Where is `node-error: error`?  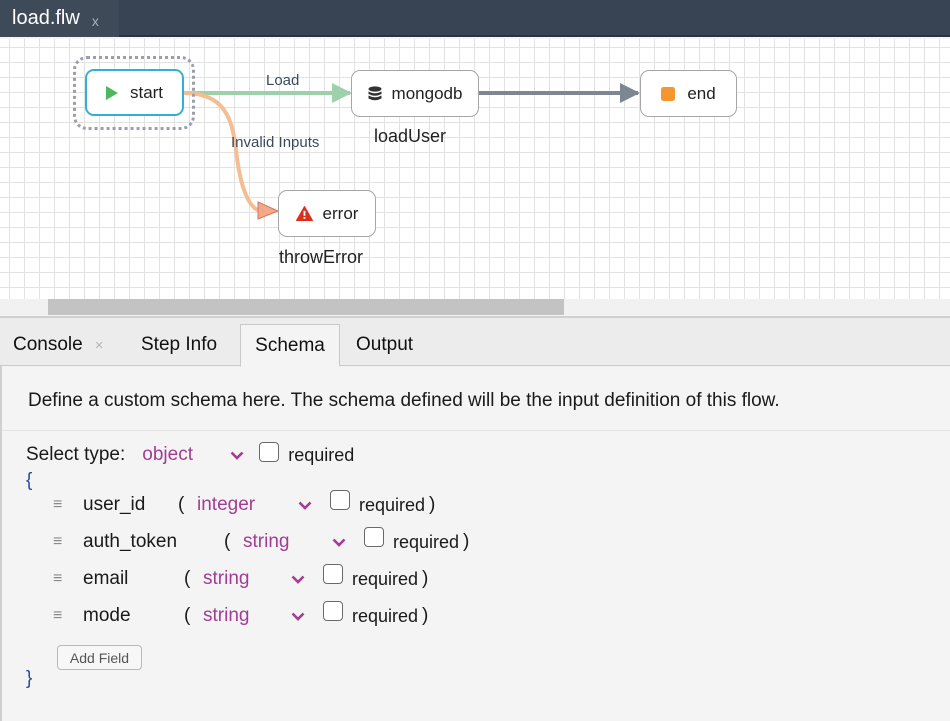
node-error: error is located at coordinates (327, 213).